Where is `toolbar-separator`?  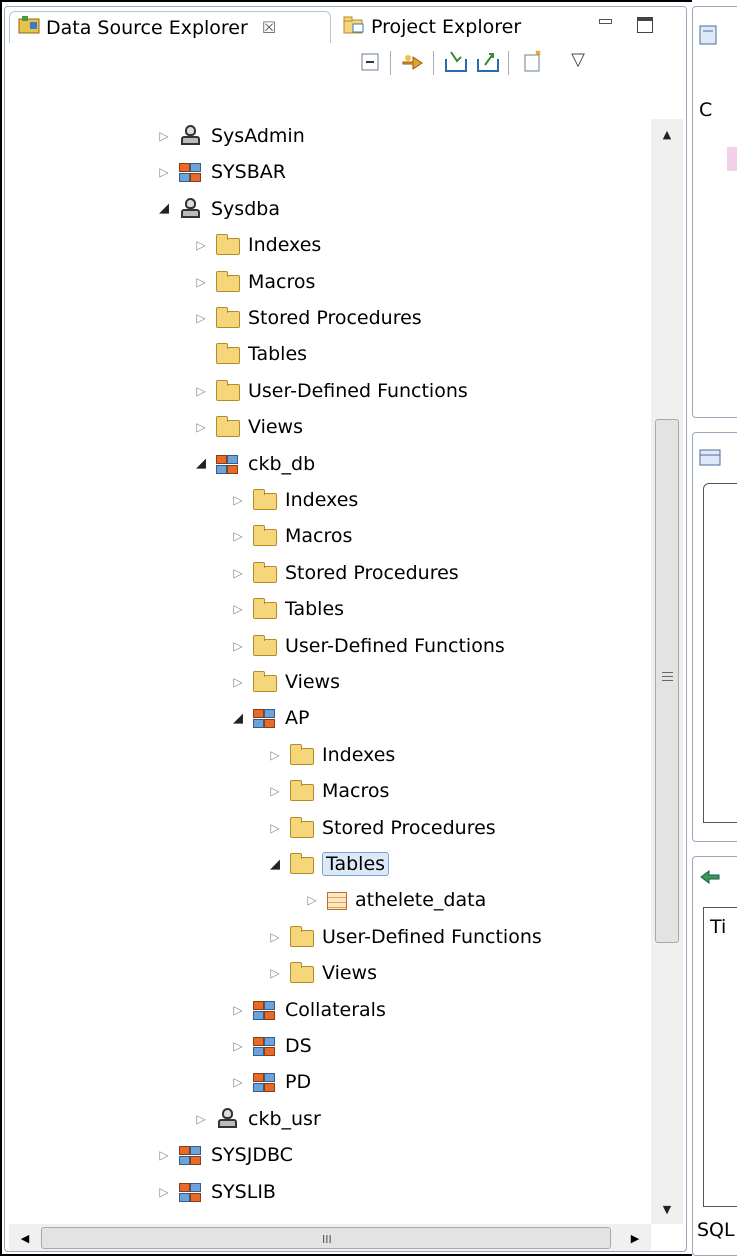
toolbar-separator is located at coordinates (433, 63).